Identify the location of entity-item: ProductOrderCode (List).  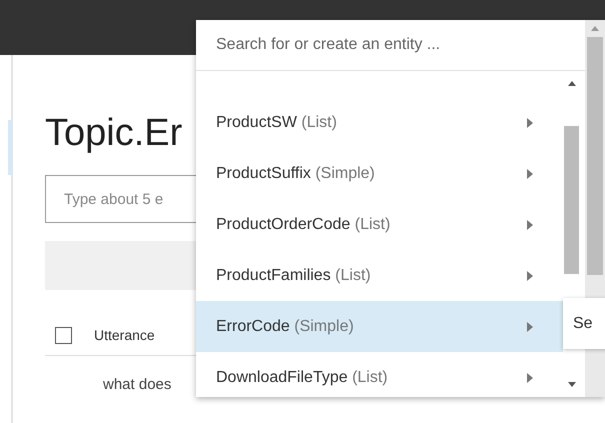
(379, 224).